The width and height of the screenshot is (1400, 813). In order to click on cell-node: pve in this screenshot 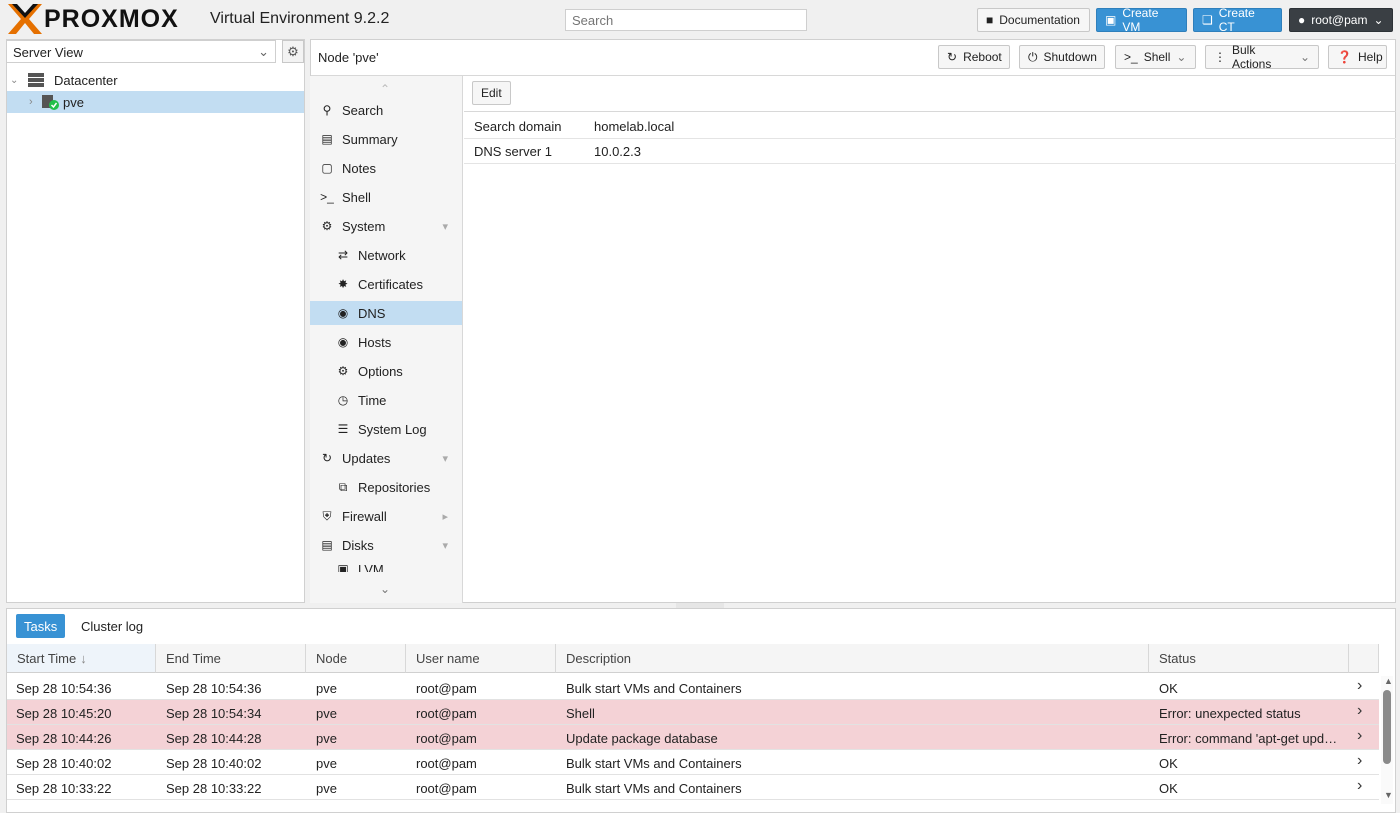, I will do `click(326, 688)`.